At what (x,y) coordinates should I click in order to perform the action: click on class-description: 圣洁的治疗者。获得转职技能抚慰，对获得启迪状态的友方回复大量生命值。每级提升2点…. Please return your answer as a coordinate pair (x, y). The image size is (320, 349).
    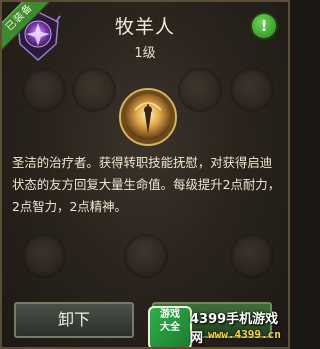
    Looking at the image, I should click on (146, 184).